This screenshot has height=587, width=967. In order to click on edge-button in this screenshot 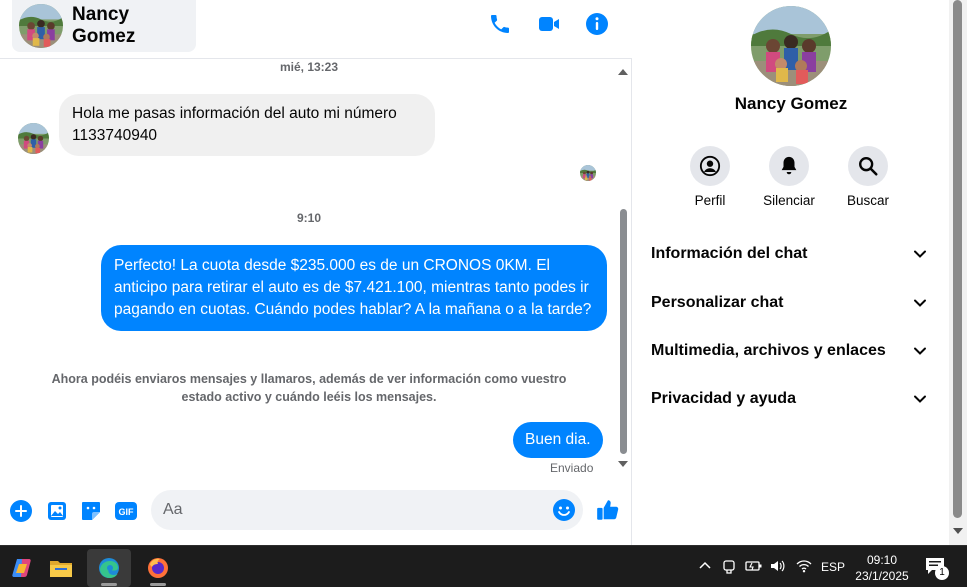, I will do `click(109, 568)`.